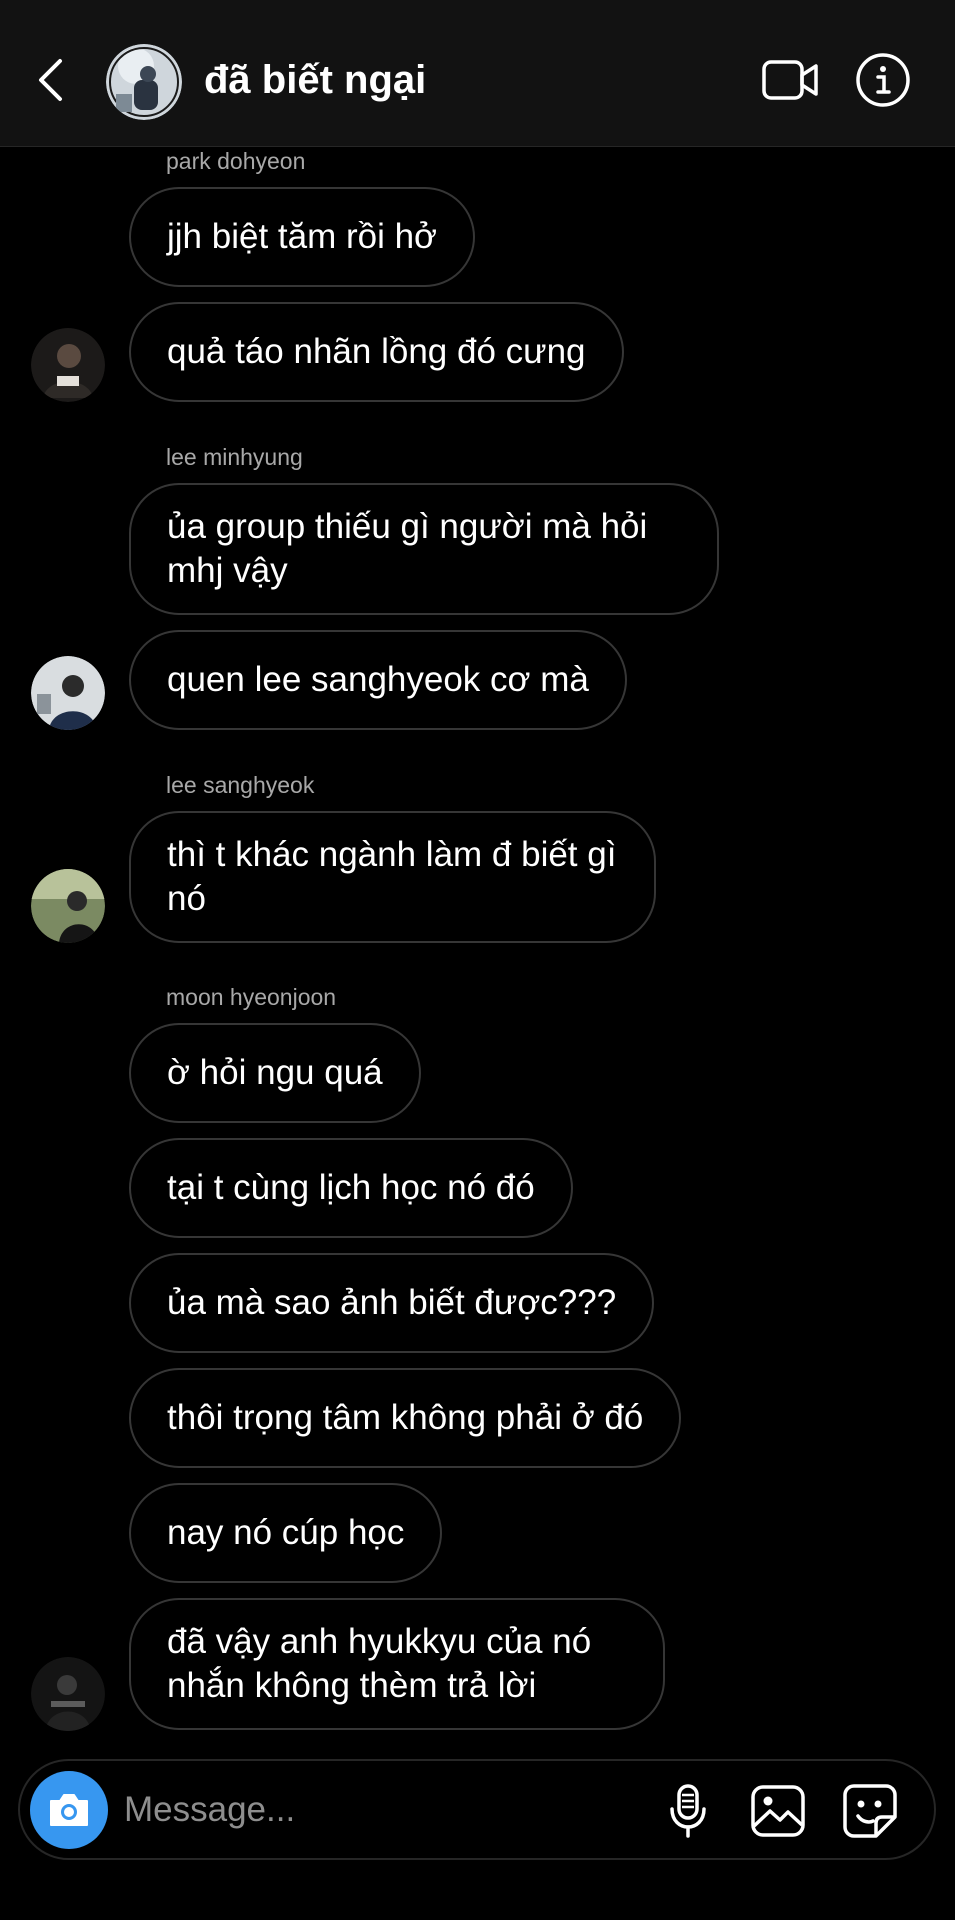  I want to click on sender-name: lee sanghyeok, so click(240, 785).